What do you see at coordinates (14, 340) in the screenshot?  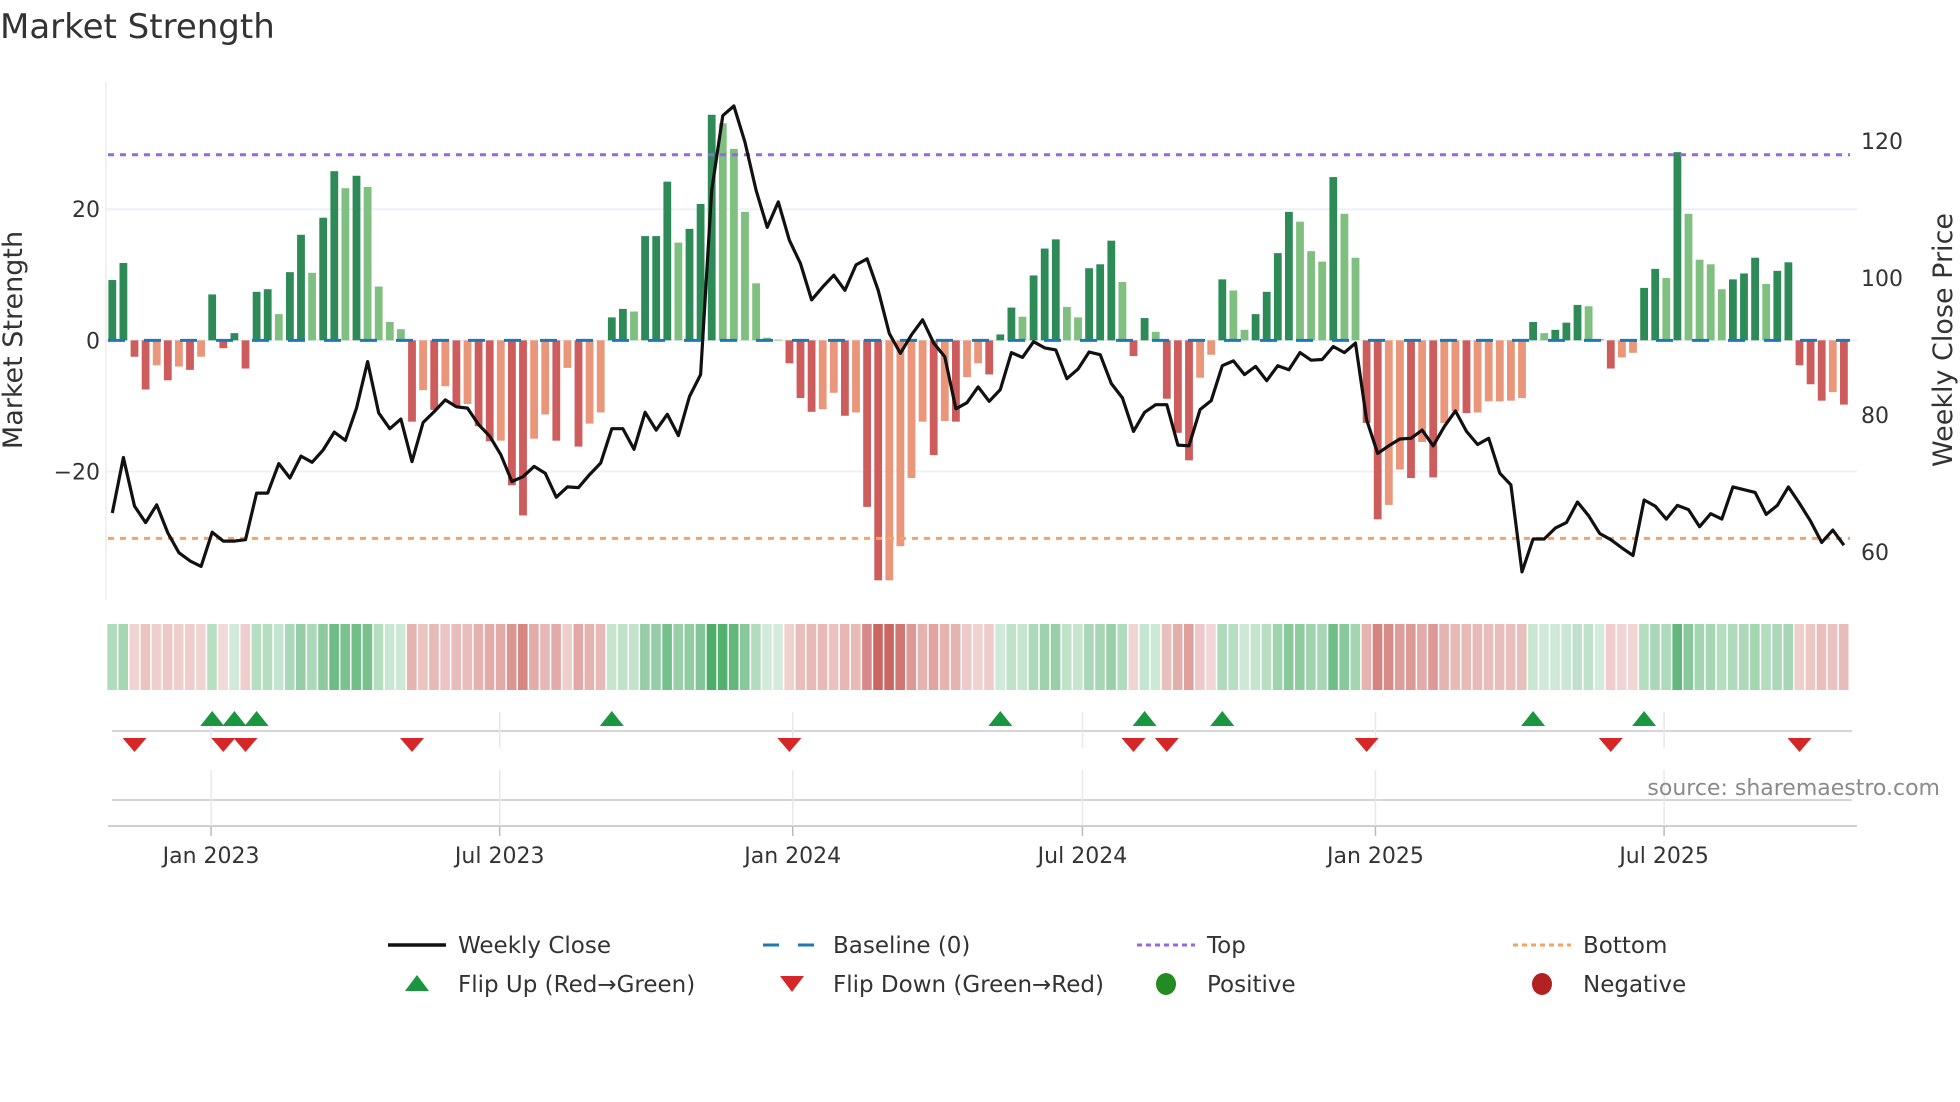 I see `y-axis-label: Market Strength` at bounding box center [14, 340].